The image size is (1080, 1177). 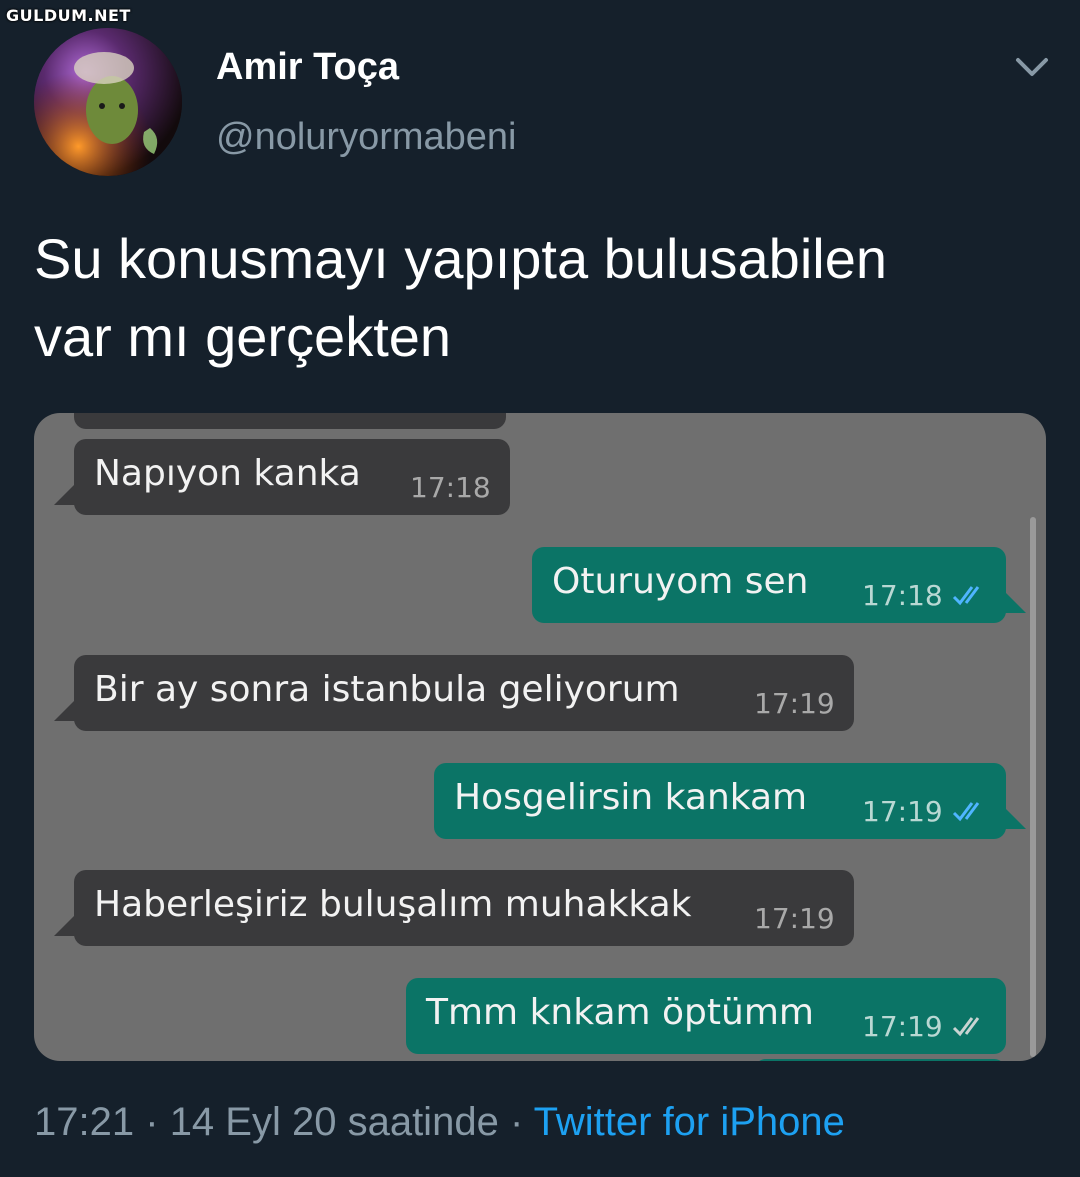 I want to click on chat-message-outgoing: Oturuyom sen 17:18, so click(x=779, y=585).